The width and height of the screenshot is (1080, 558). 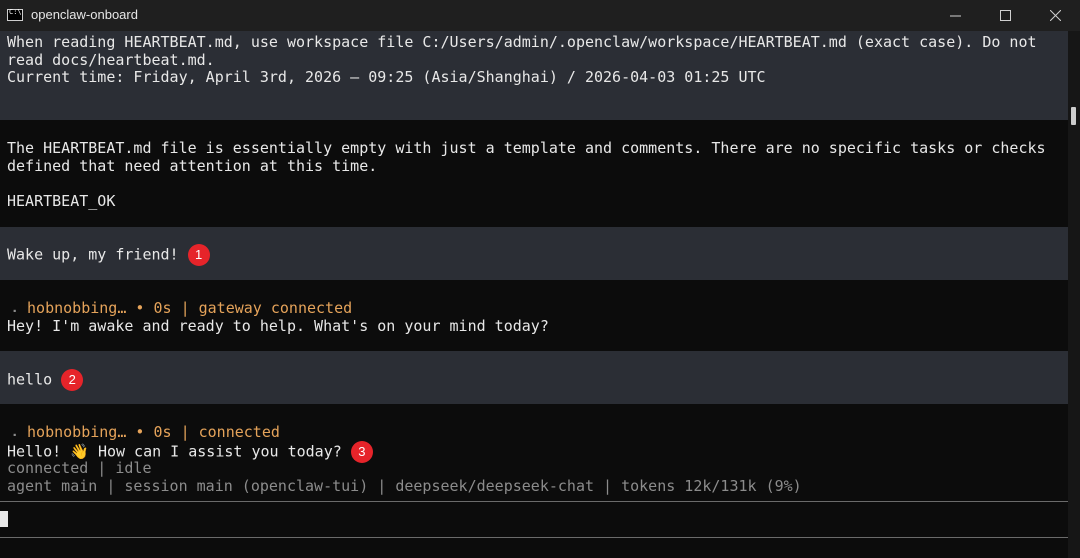 I want to click on text-cursor, so click(x=4, y=519).